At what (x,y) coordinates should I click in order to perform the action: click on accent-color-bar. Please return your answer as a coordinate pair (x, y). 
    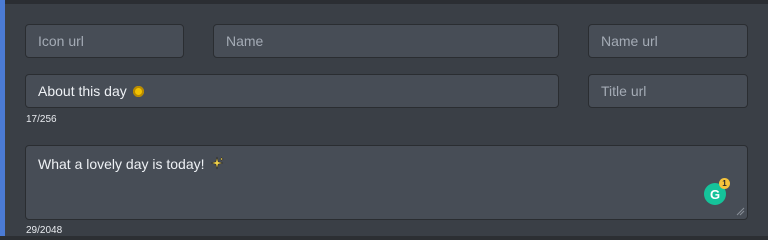
    Looking at the image, I should click on (2, 118).